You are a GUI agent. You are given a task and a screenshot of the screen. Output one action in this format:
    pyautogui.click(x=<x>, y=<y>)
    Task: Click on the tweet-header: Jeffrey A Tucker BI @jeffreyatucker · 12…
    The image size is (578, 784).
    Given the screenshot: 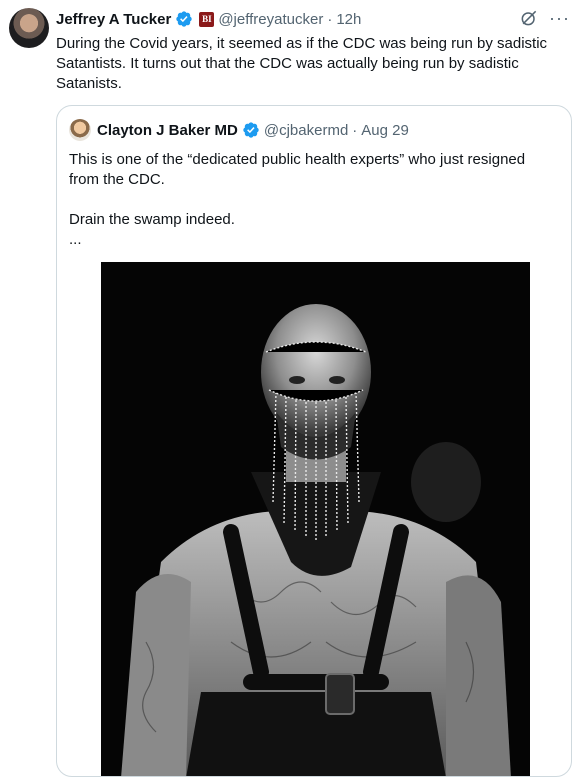 What is the action you would take?
    pyautogui.click(x=208, y=19)
    